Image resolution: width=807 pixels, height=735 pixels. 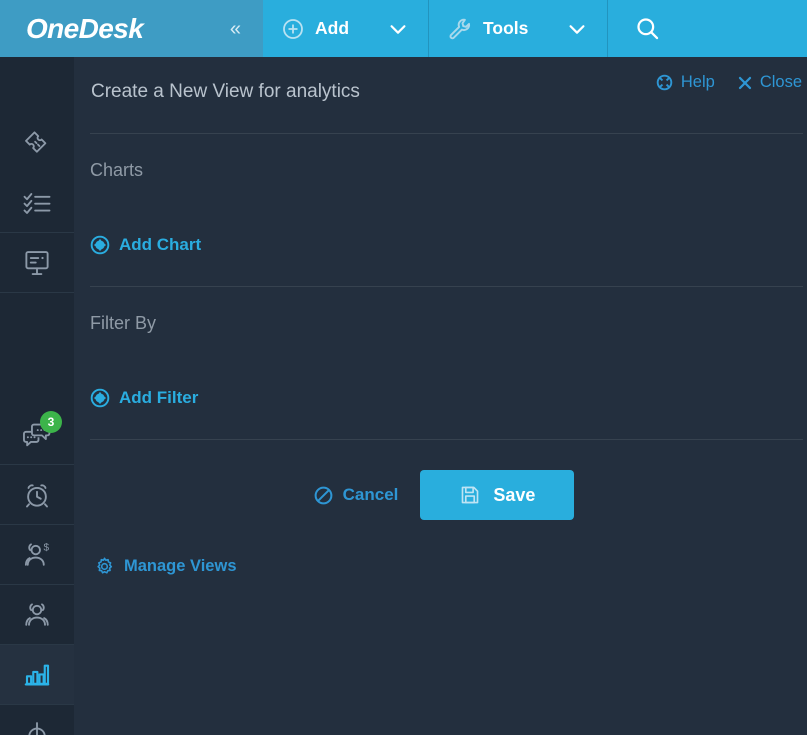 What do you see at coordinates (745, 83) in the screenshot?
I see `close-x-icon` at bounding box center [745, 83].